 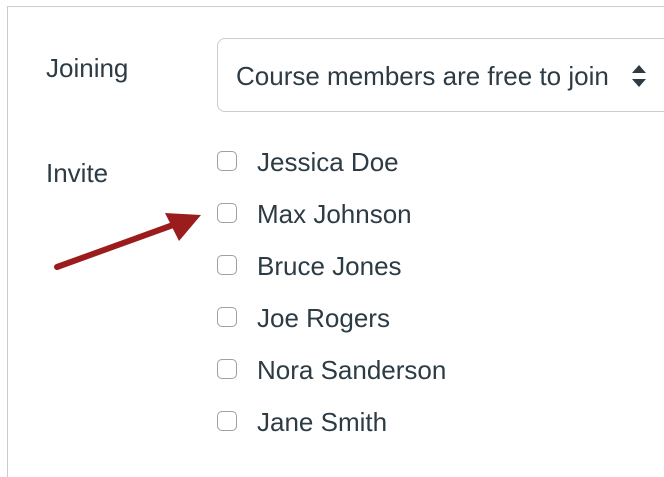 What do you see at coordinates (127, 241) in the screenshot?
I see `annotation-arrow-icon` at bounding box center [127, 241].